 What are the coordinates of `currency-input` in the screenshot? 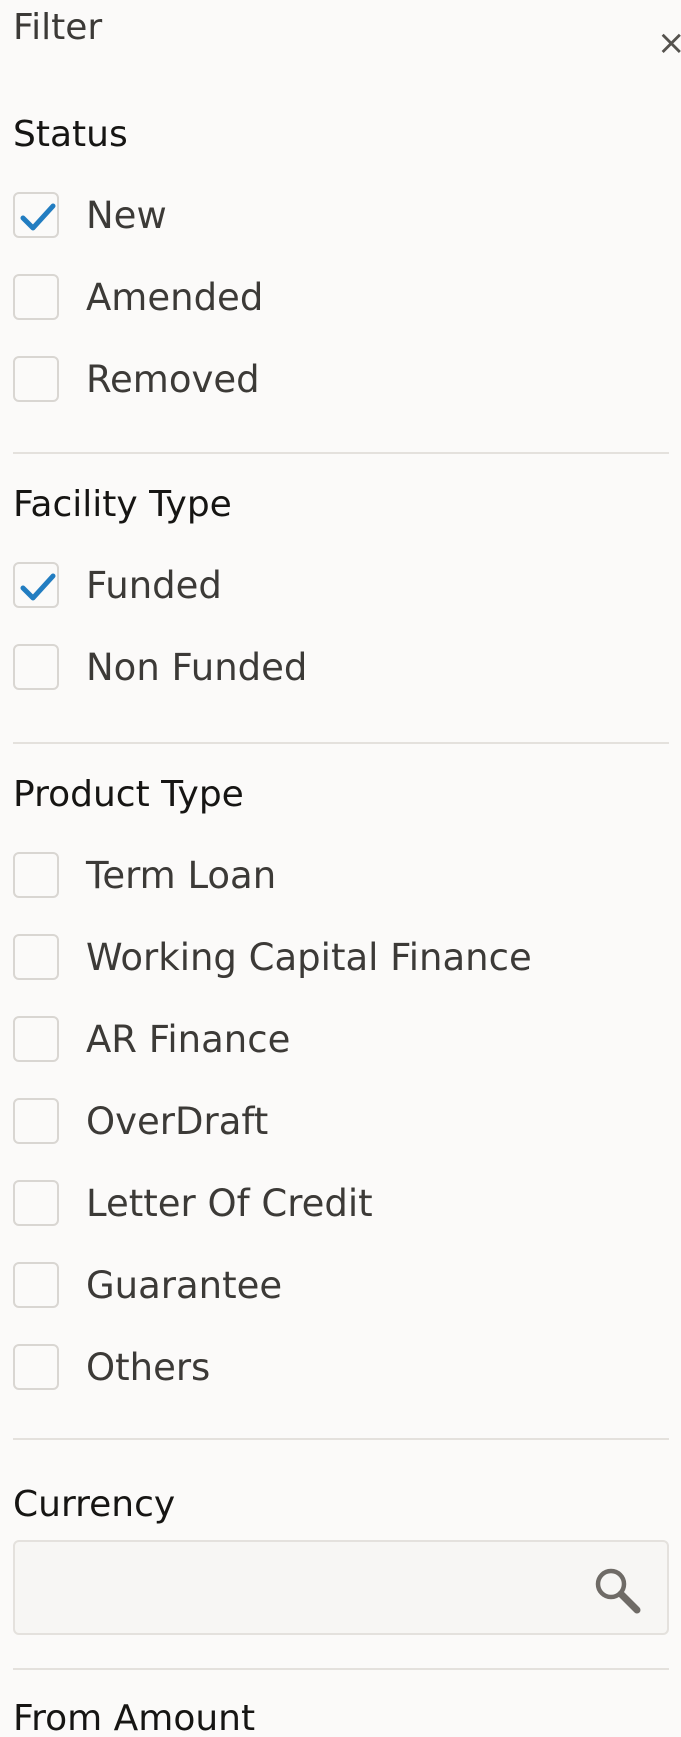 It's located at (307, 1588).